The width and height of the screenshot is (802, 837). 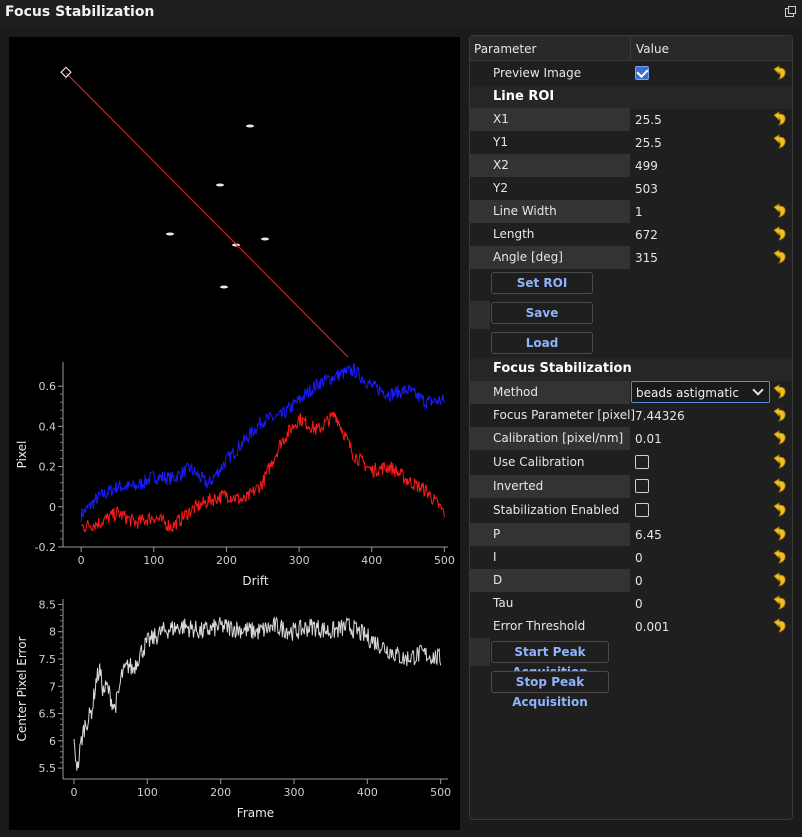 What do you see at coordinates (495, 557) in the screenshot?
I see `param-label: I` at bounding box center [495, 557].